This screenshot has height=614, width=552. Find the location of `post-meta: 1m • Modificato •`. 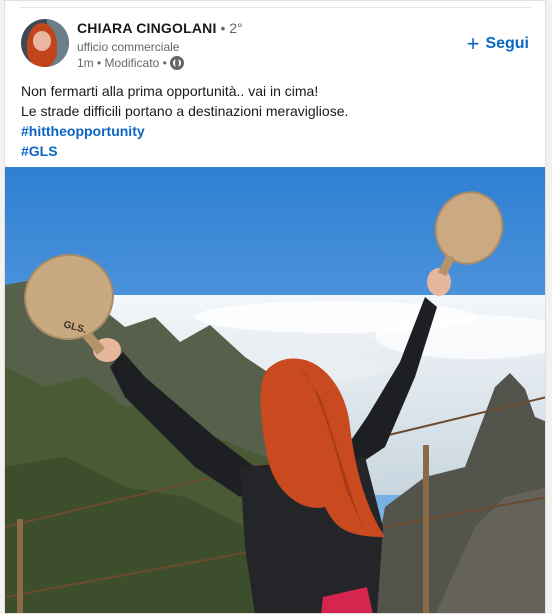

post-meta: 1m • Modificato • is located at coordinates (130, 63).